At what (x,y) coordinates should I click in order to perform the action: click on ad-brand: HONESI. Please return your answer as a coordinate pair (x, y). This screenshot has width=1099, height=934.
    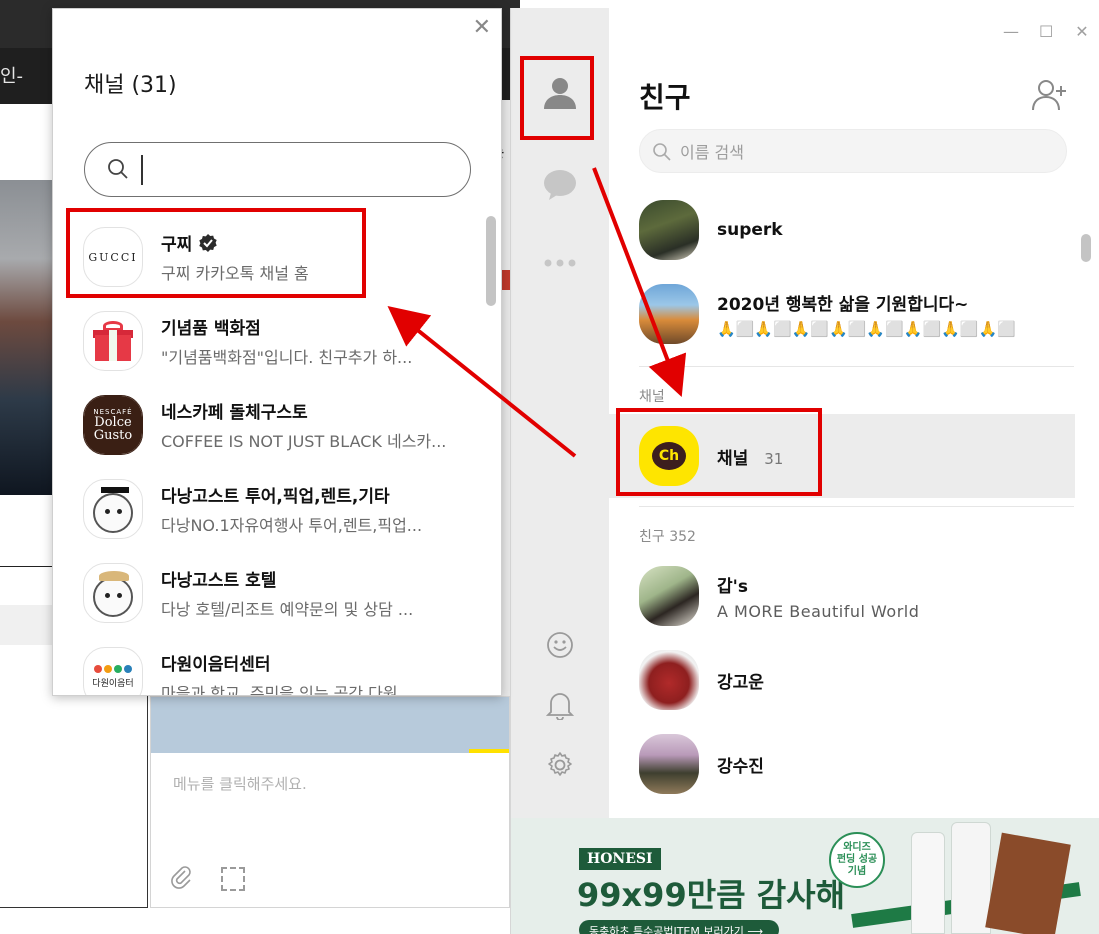
    Looking at the image, I should click on (620, 859).